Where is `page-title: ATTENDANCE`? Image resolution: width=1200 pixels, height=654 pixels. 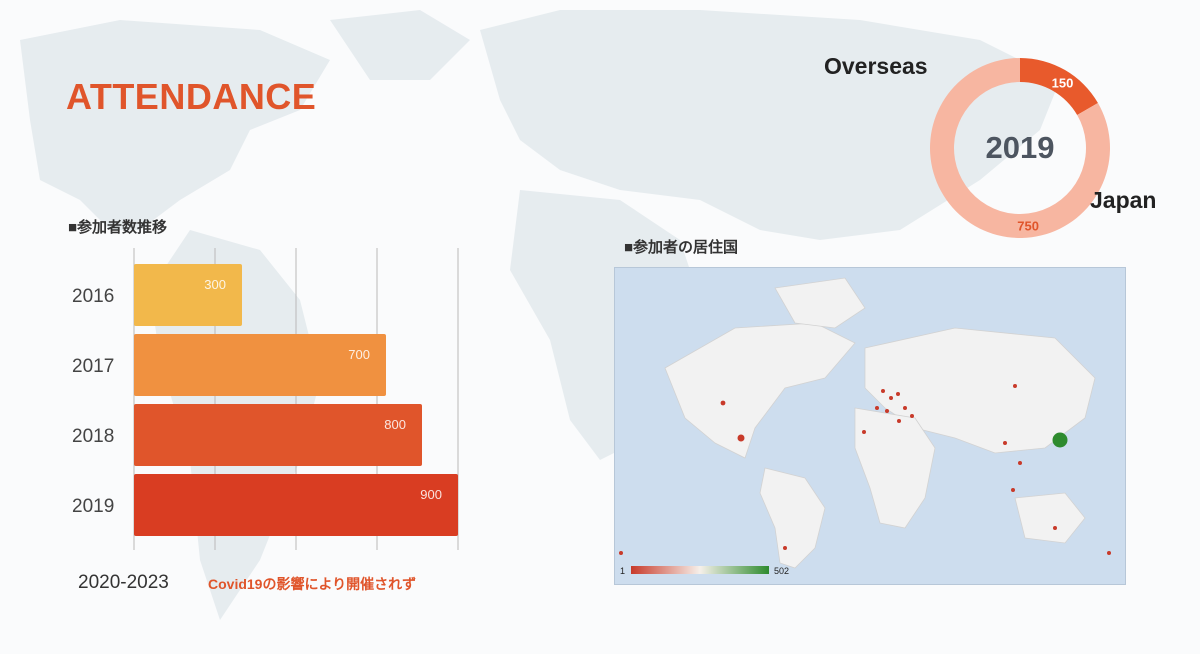 page-title: ATTENDANCE is located at coordinates (191, 96).